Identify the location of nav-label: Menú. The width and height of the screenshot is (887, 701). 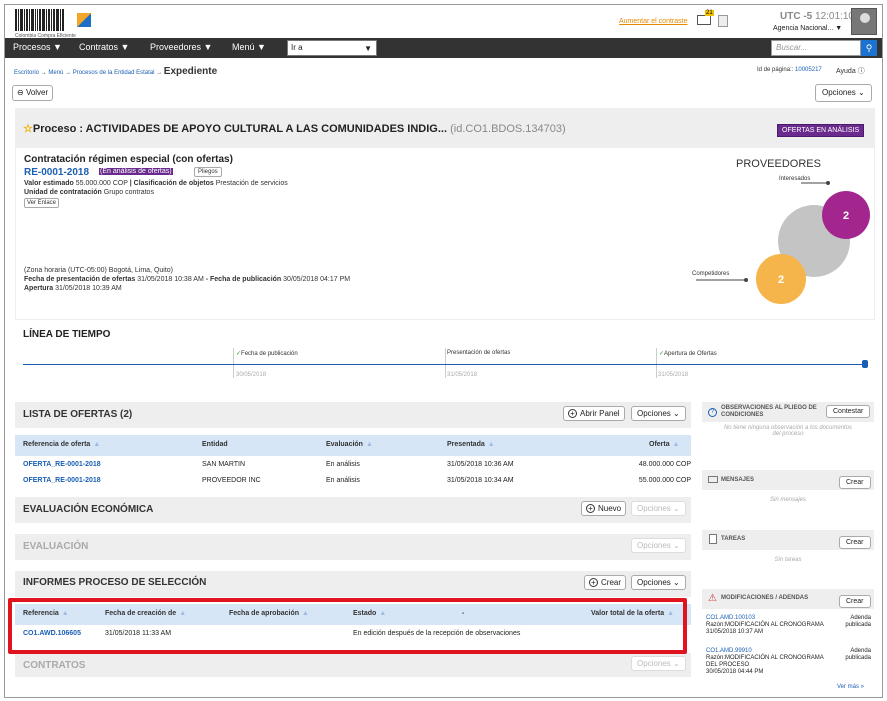
(243, 47).